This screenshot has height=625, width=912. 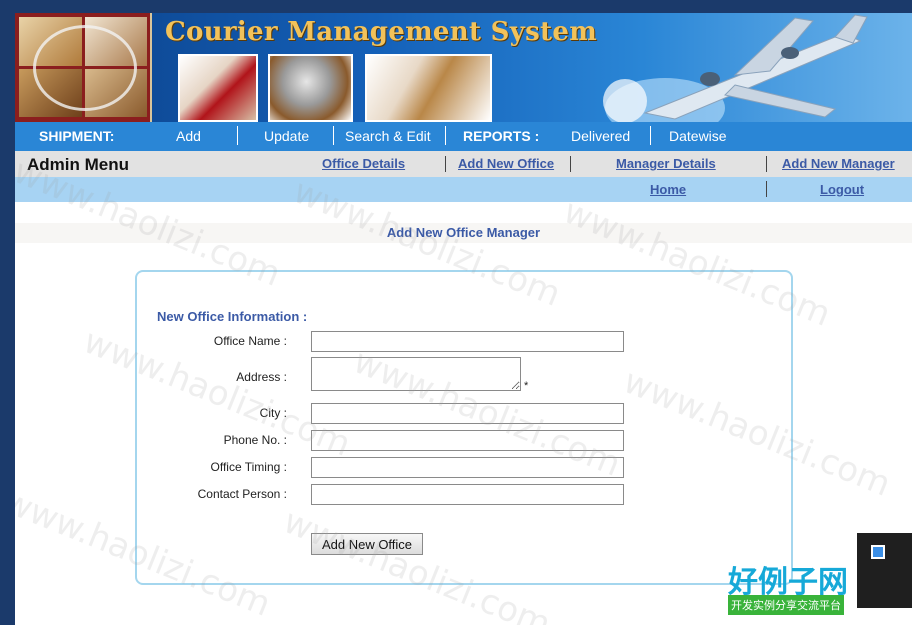 What do you see at coordinates (467, 494) in the screenshot?
I see `contact-person-input` at bounding box center [467, 494].